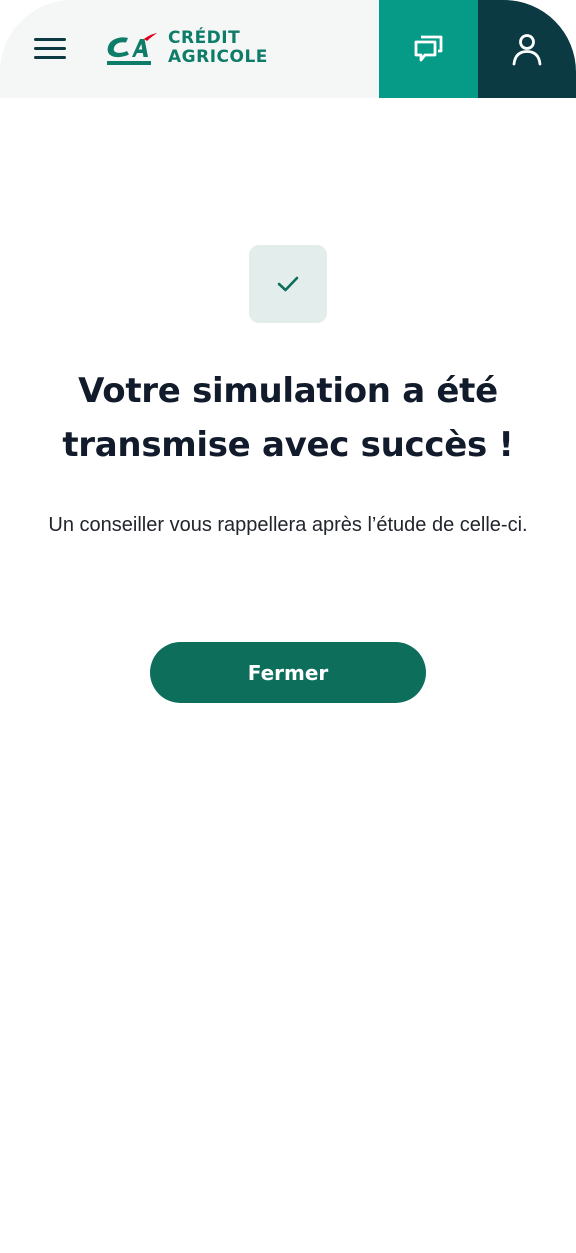  What do you see at coordinates (218, 57) in the screenshot?
I see `logo-line-2: AGRICOLE` at bounding box center [218, 57].